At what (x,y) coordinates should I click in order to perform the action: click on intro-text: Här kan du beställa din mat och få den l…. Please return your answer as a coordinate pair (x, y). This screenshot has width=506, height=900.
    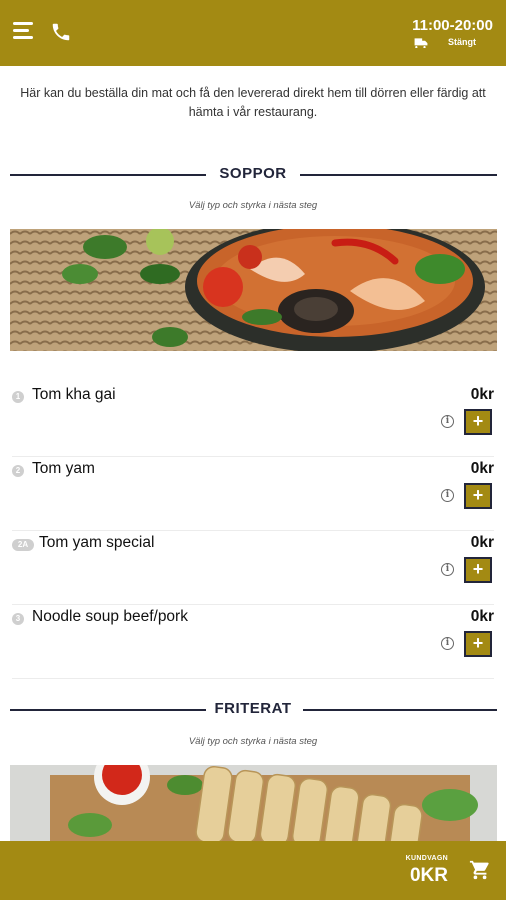
    Looking at the image, I should click on (253, 102).